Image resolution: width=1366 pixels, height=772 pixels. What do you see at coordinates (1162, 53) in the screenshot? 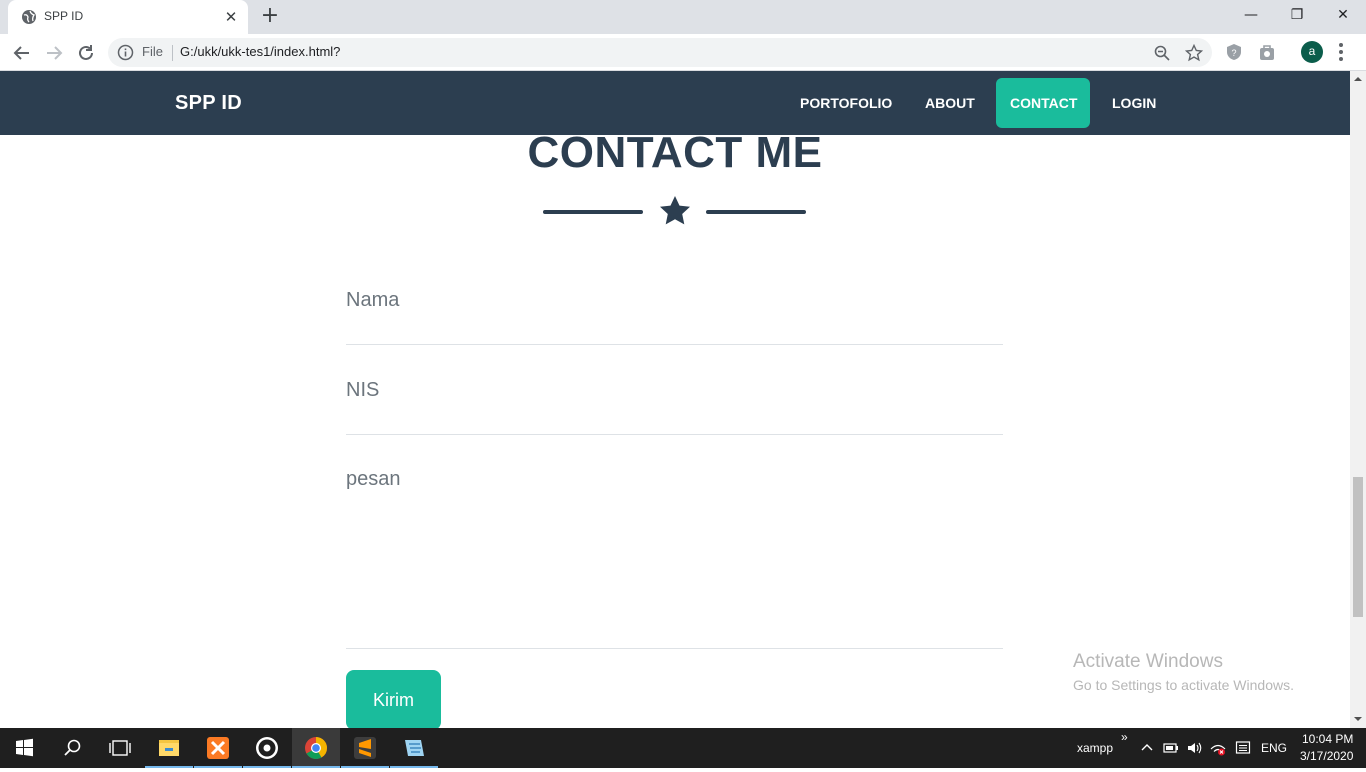
I see `zoom-icon` at bounding box center [1162, 53].